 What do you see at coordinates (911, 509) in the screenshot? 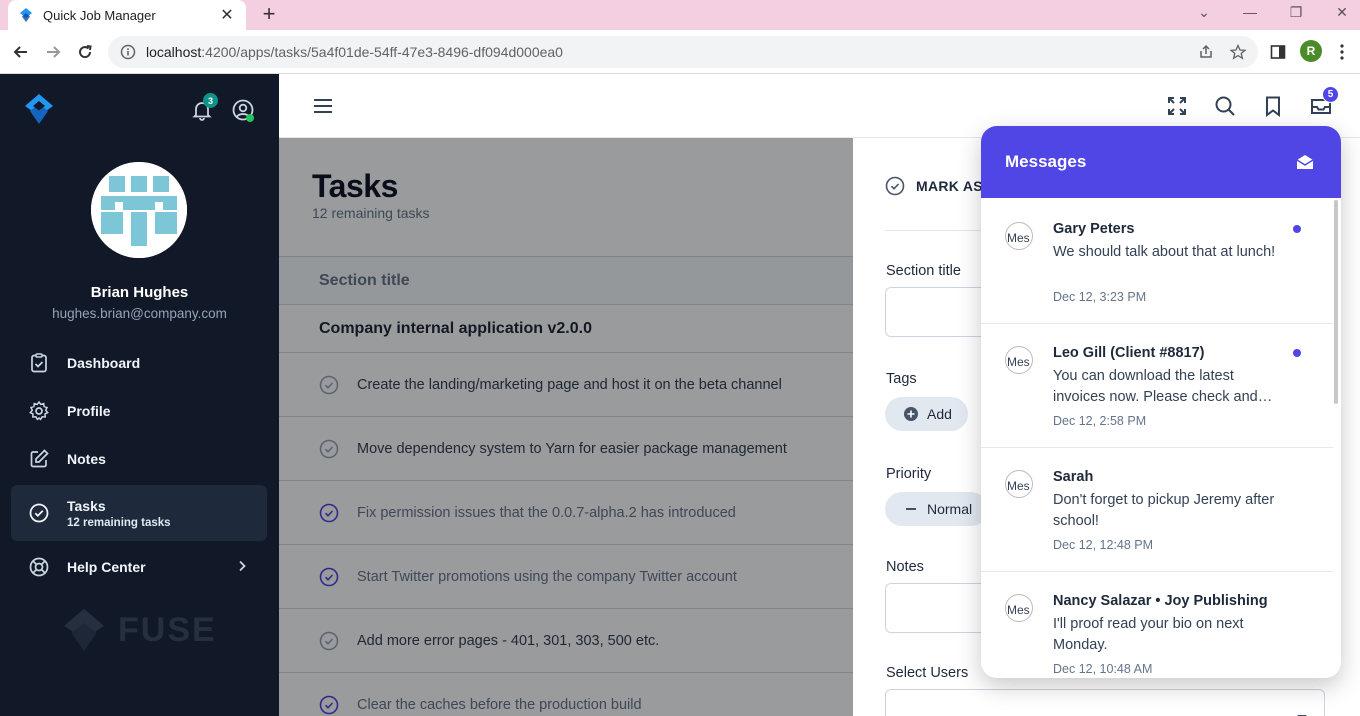
I see `minus-icon` at bounding box center [911, 509].